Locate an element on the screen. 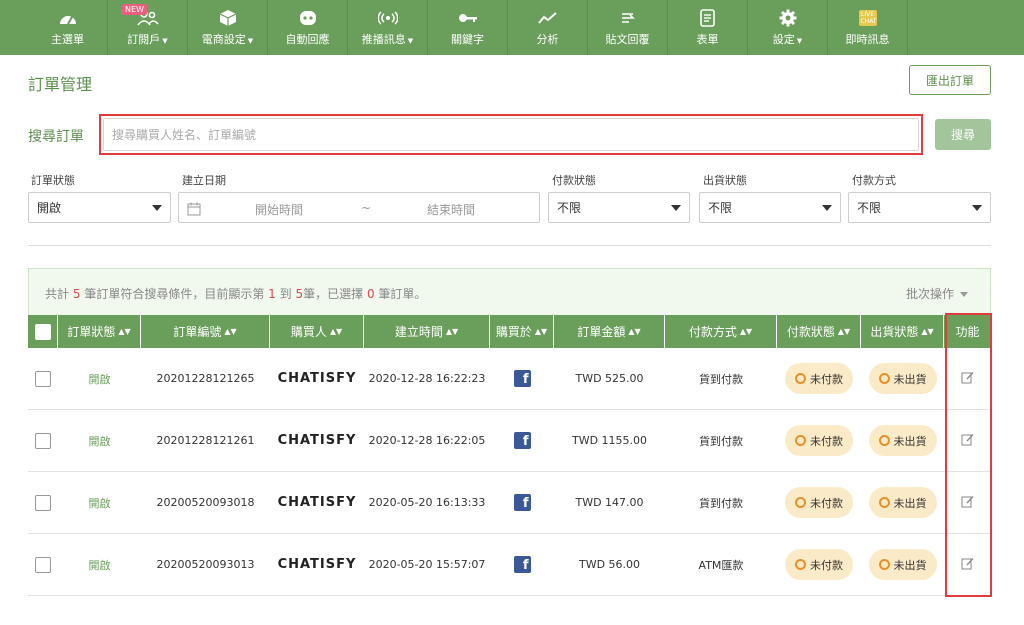 The height and width of the screenshot is (625, 1024). table-cell: 2020-12-28 16:22:05 is located at coordinates (427, 441).